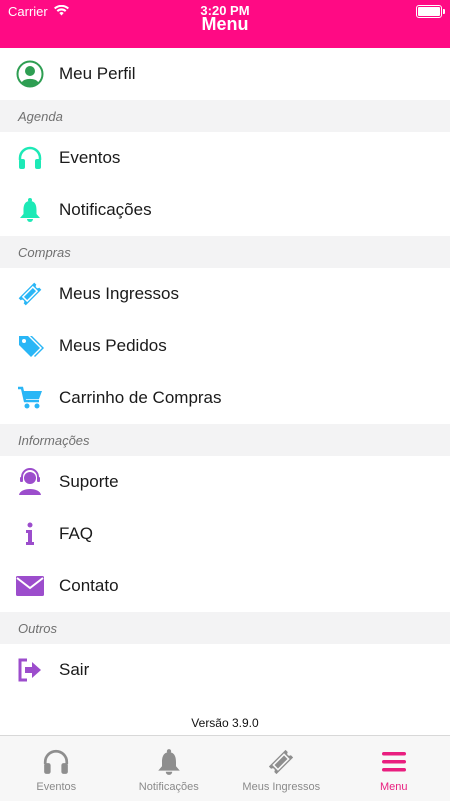 Image resolution: width=450 pixels, height=801 pixels. What do you see at coordinates (225, 482) in the screenshot?
I see `menu-item-suporte: Suporte` at bounding box center [225, 482].